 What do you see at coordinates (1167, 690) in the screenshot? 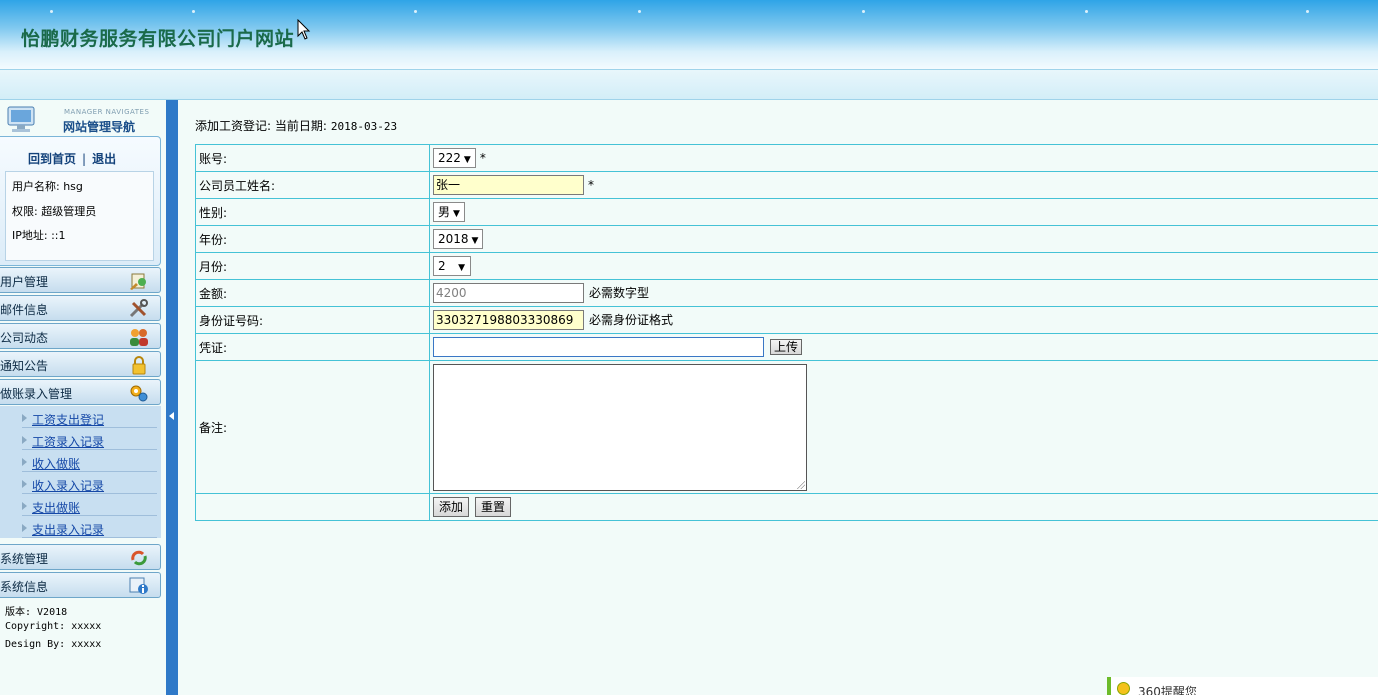
I see `toast-text: 360提醒您` at bounding box center [1167, 690].